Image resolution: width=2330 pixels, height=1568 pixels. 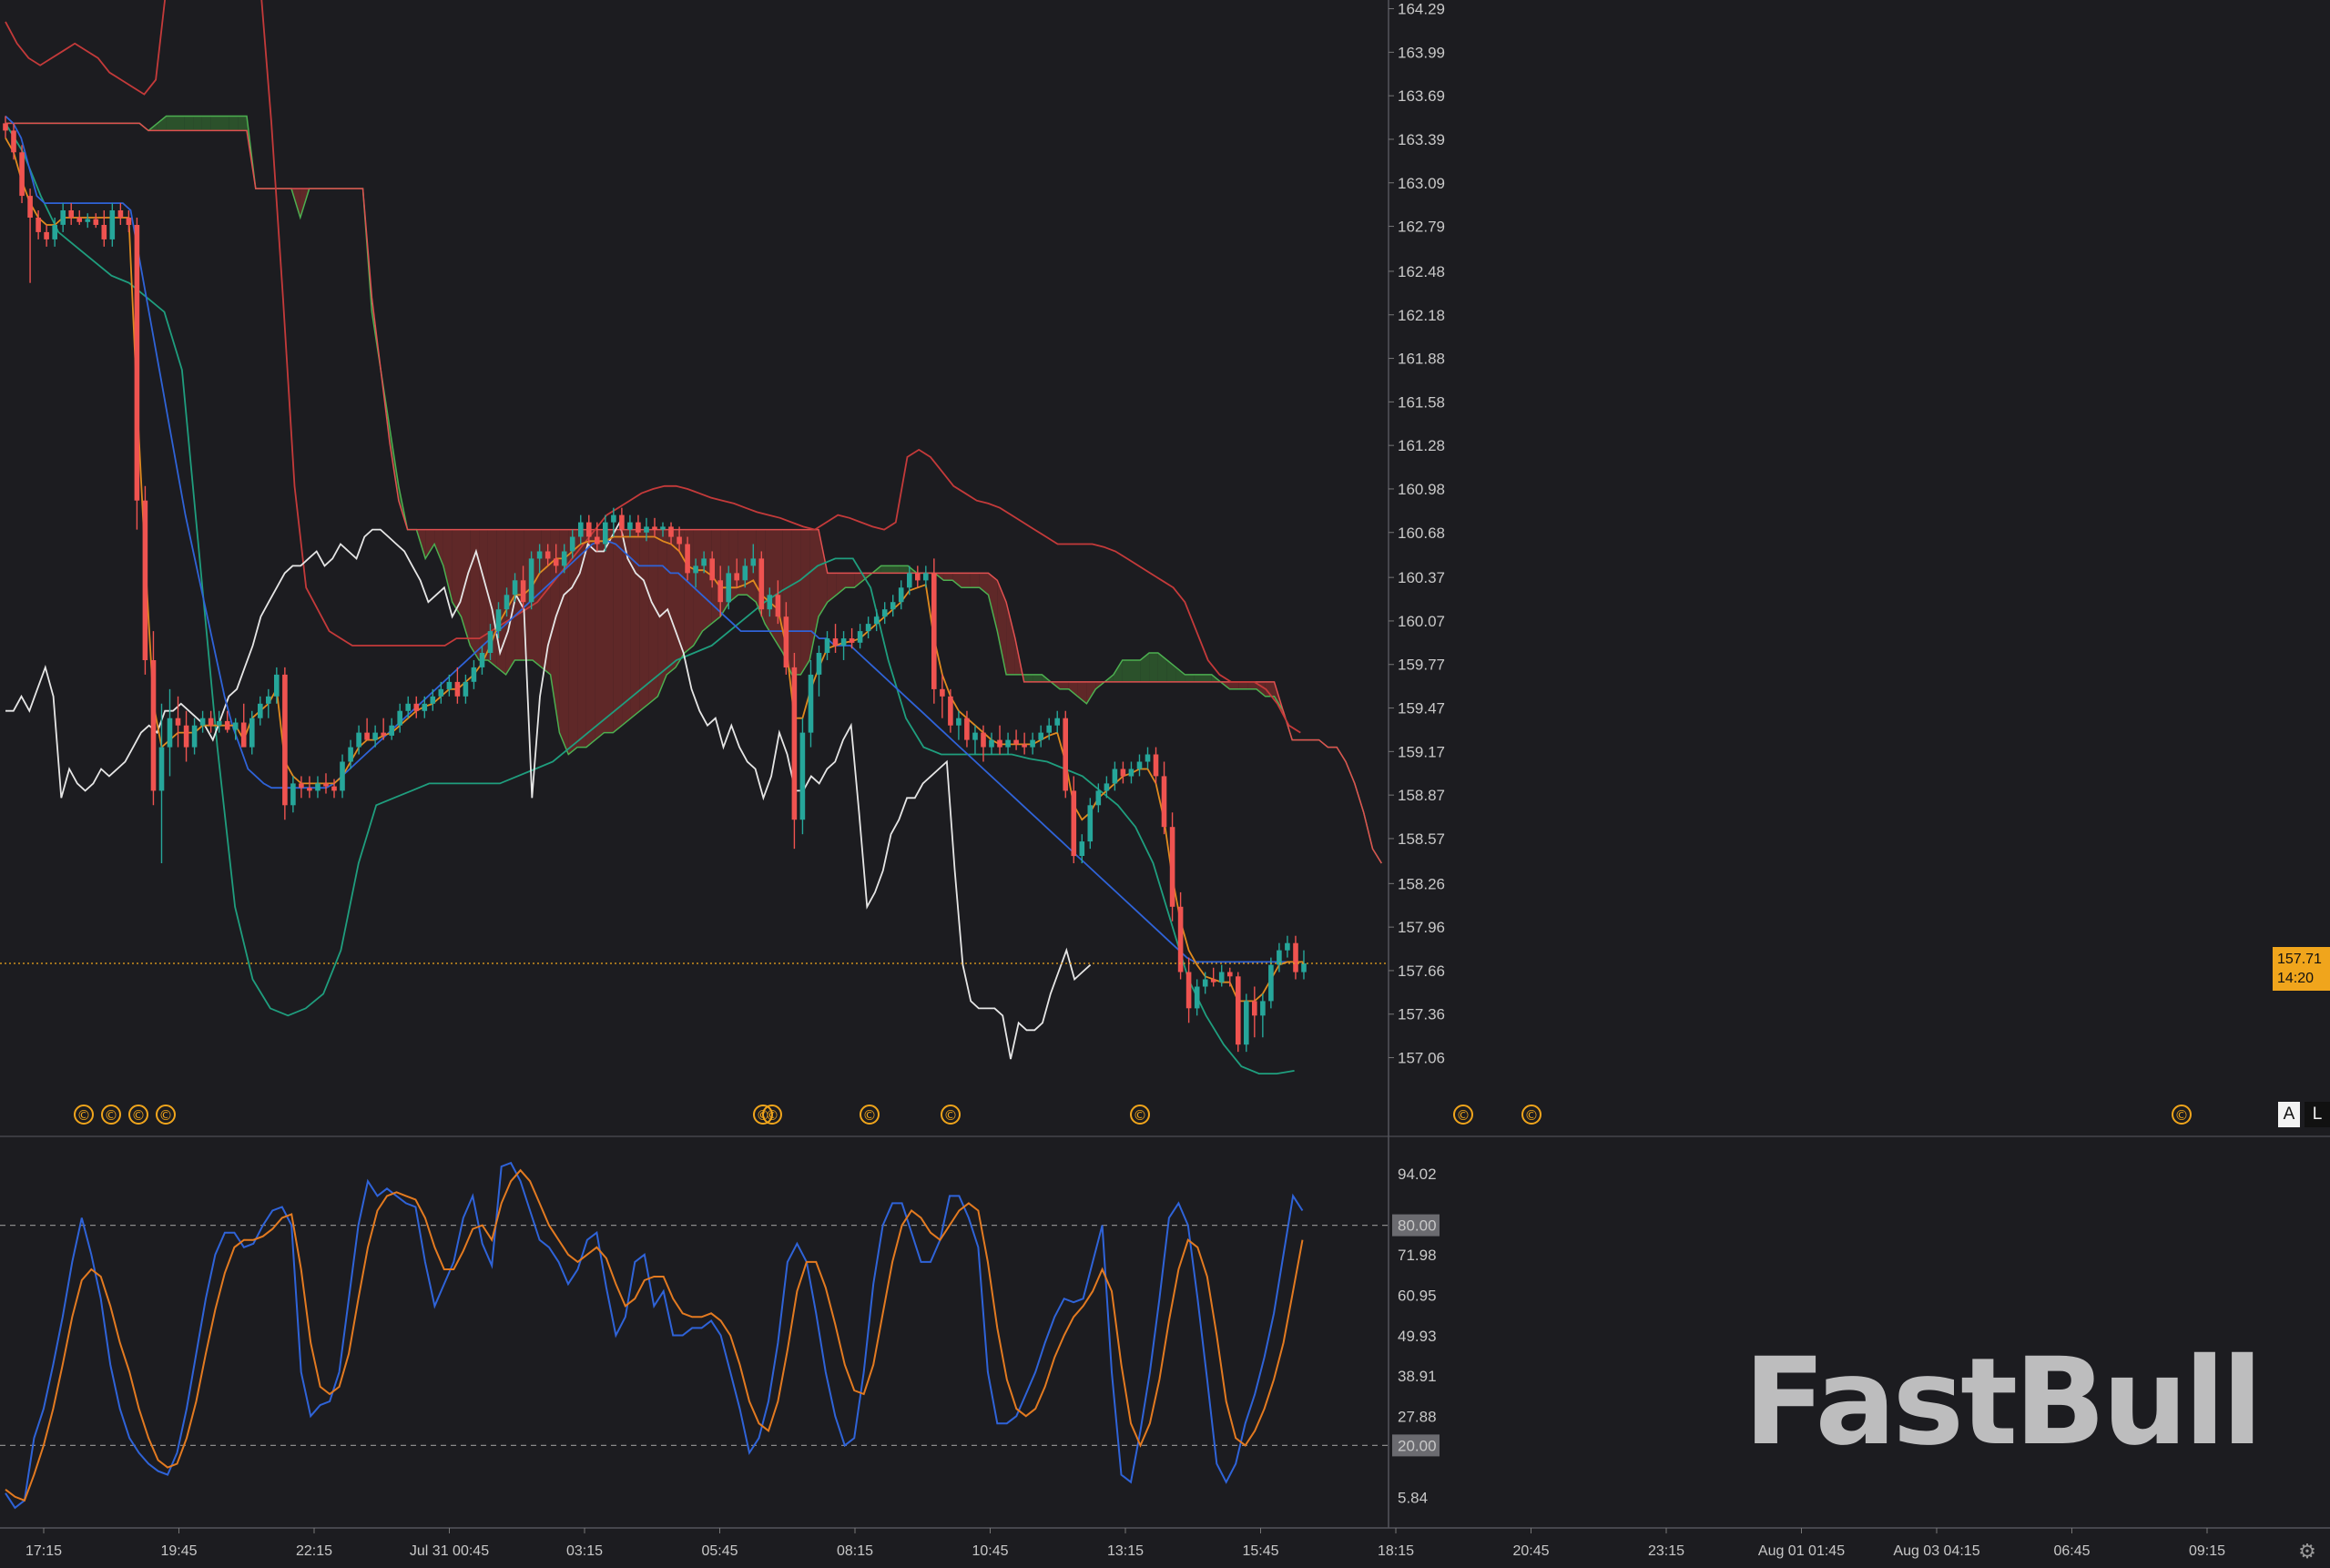 What do you see at coordinates (1417, 1226) in the screenshot?
I see `stoch-tick-label: 80.00` at bounding box center [1417, 1226].